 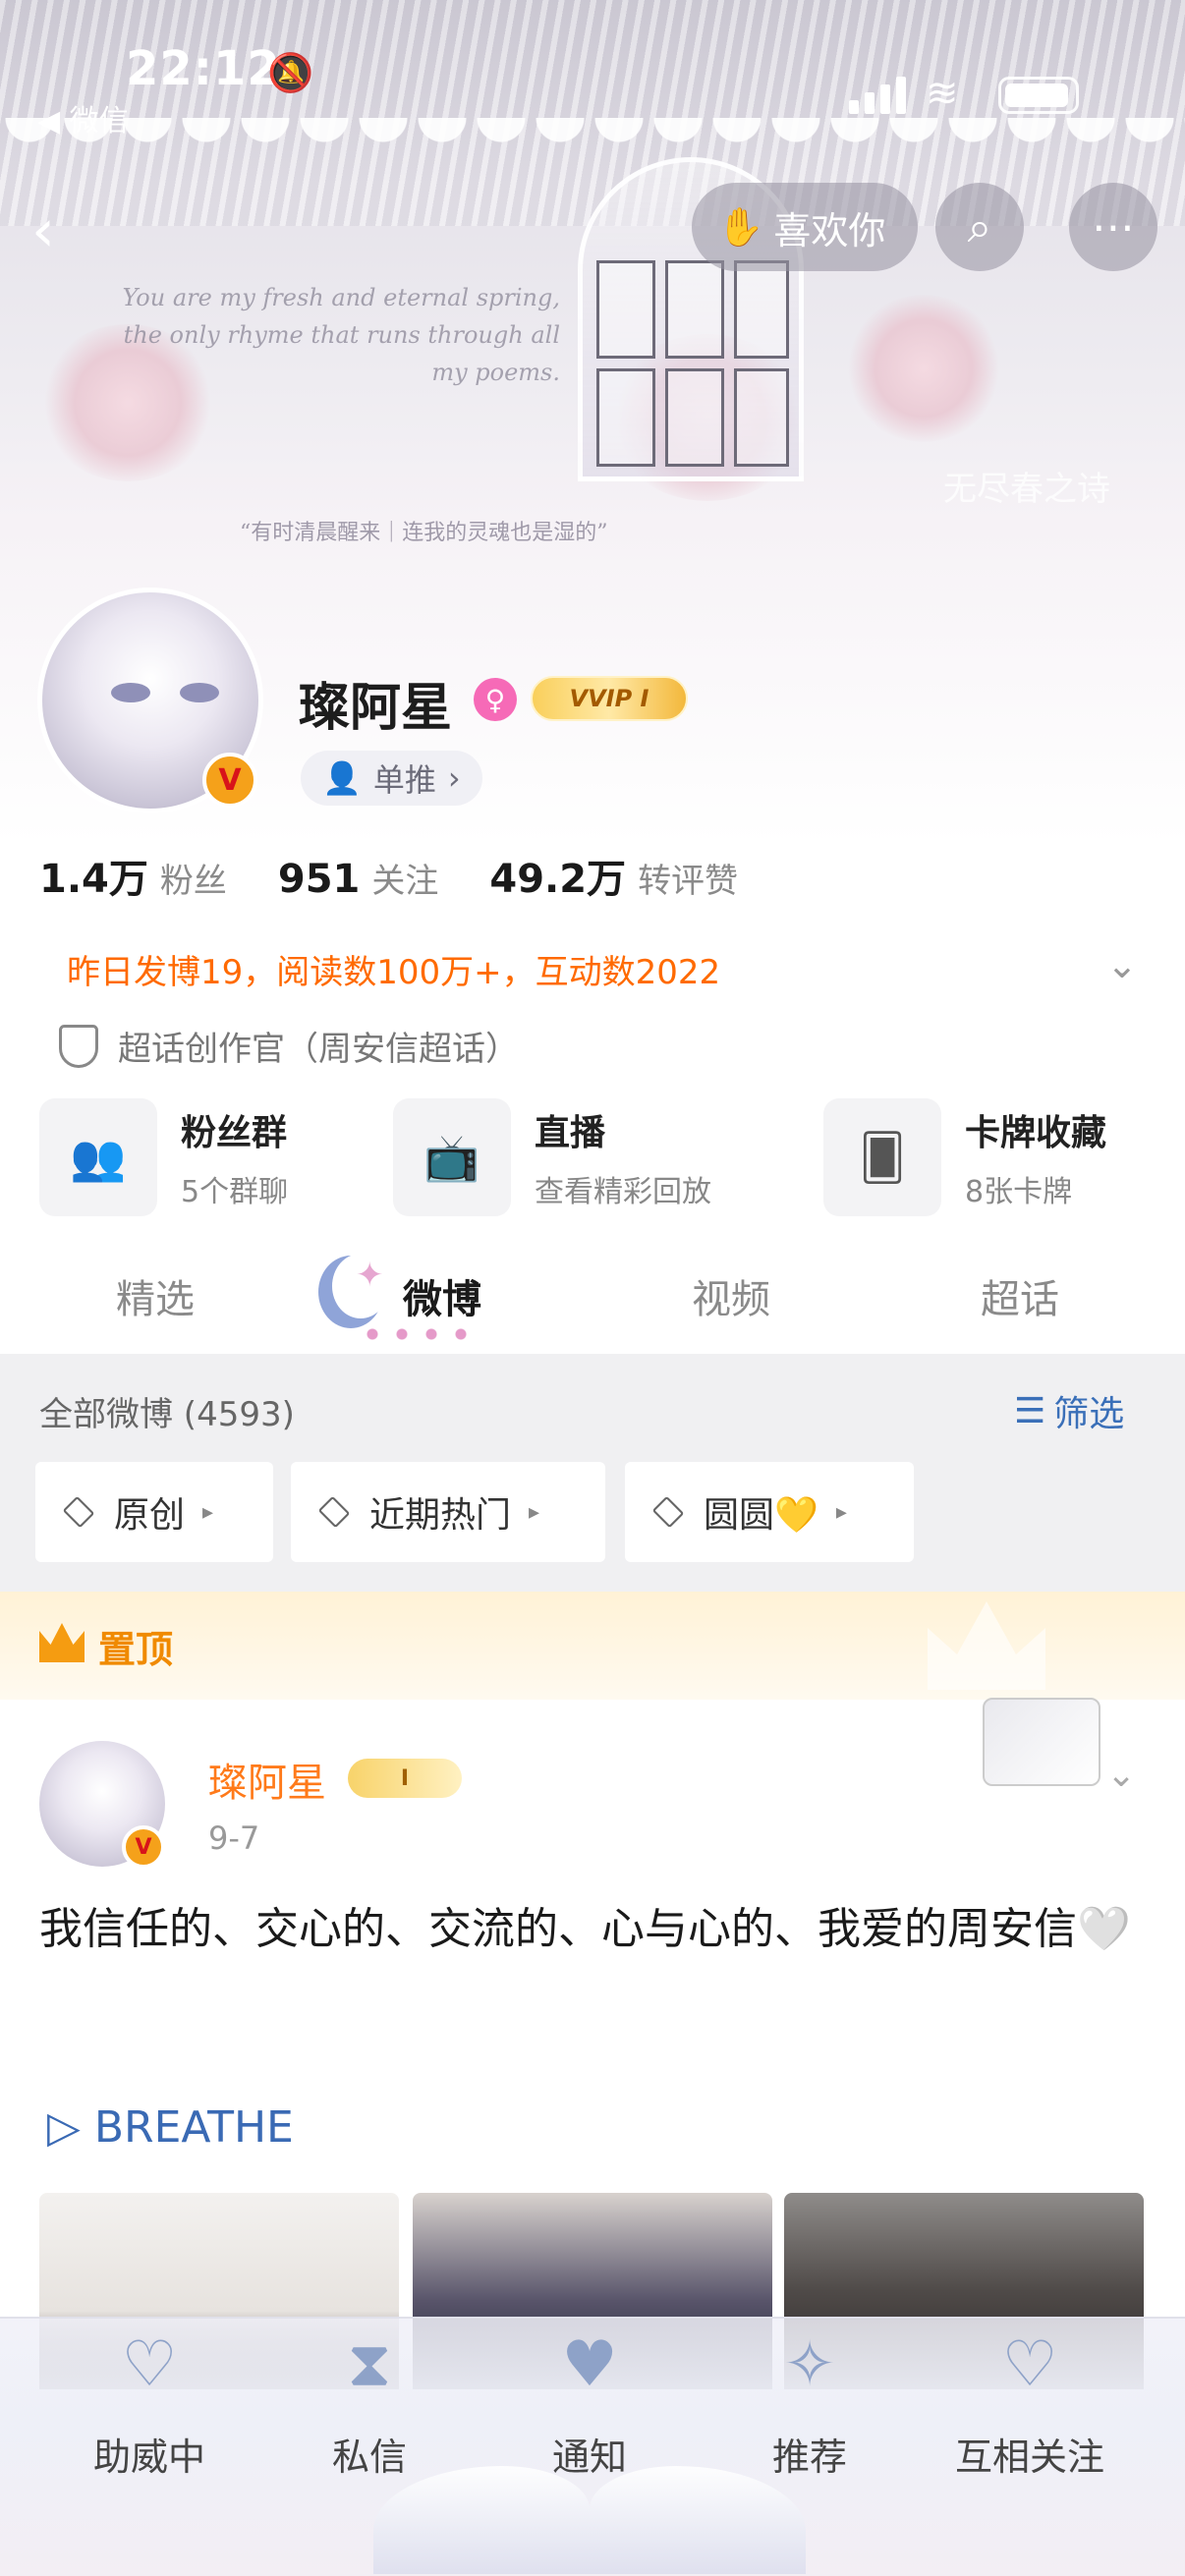 What do you see at coordinates (320, 879) in the screenshot?
I see `following-count: 951` at bounding box center [320, 879].